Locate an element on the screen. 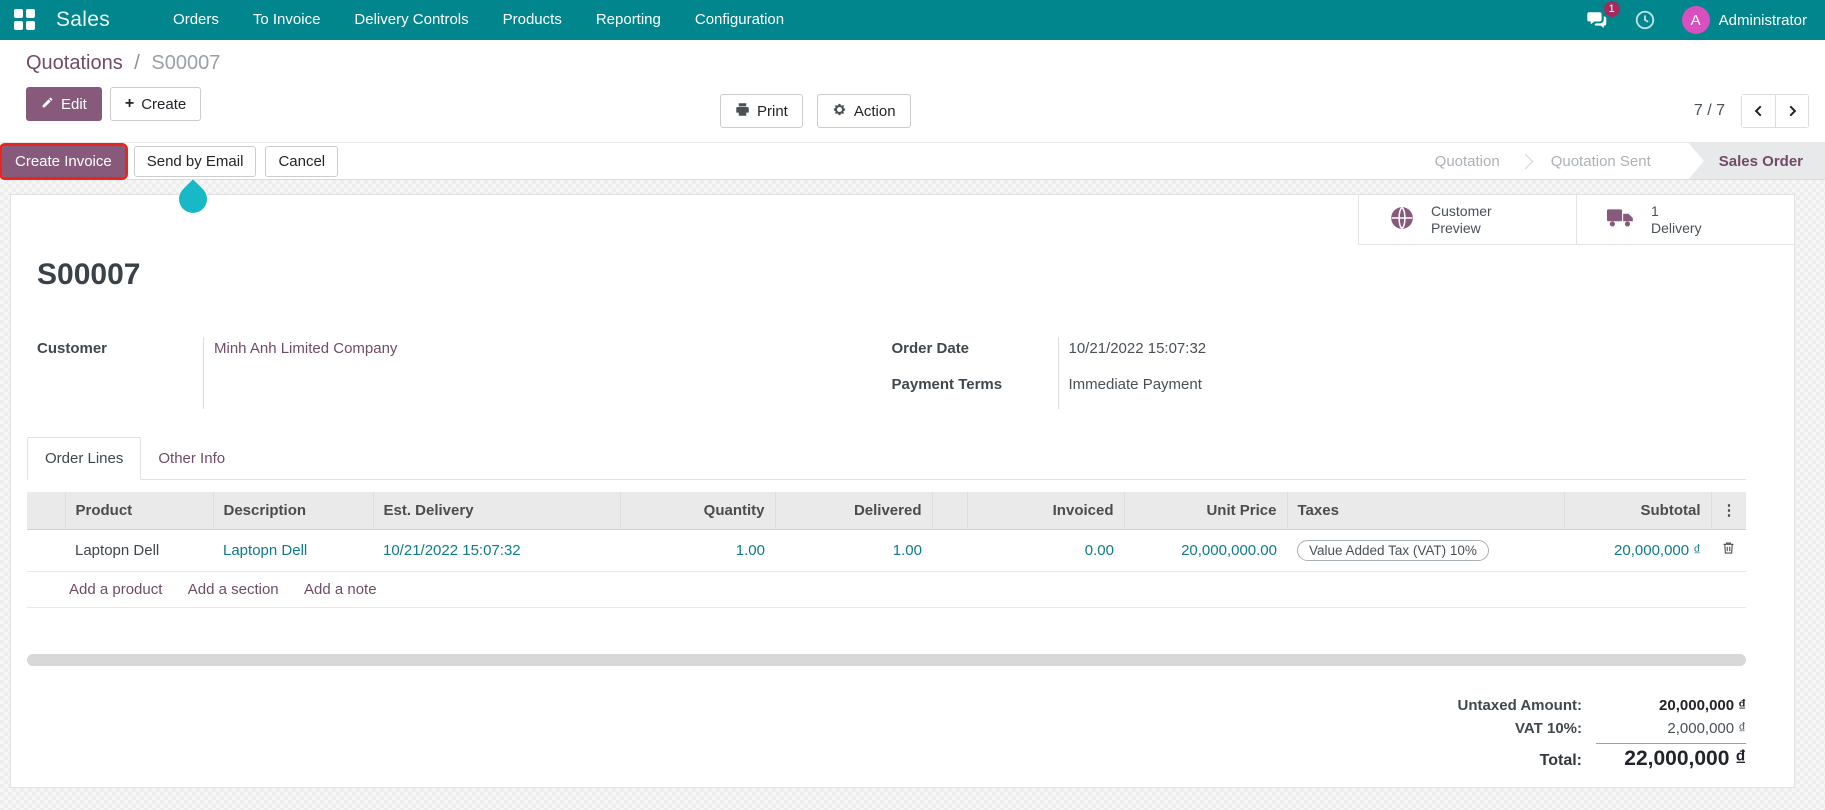  vat-row: VAT 10%: 2,000,000 ₫ is located at coordinates (1581, 728).